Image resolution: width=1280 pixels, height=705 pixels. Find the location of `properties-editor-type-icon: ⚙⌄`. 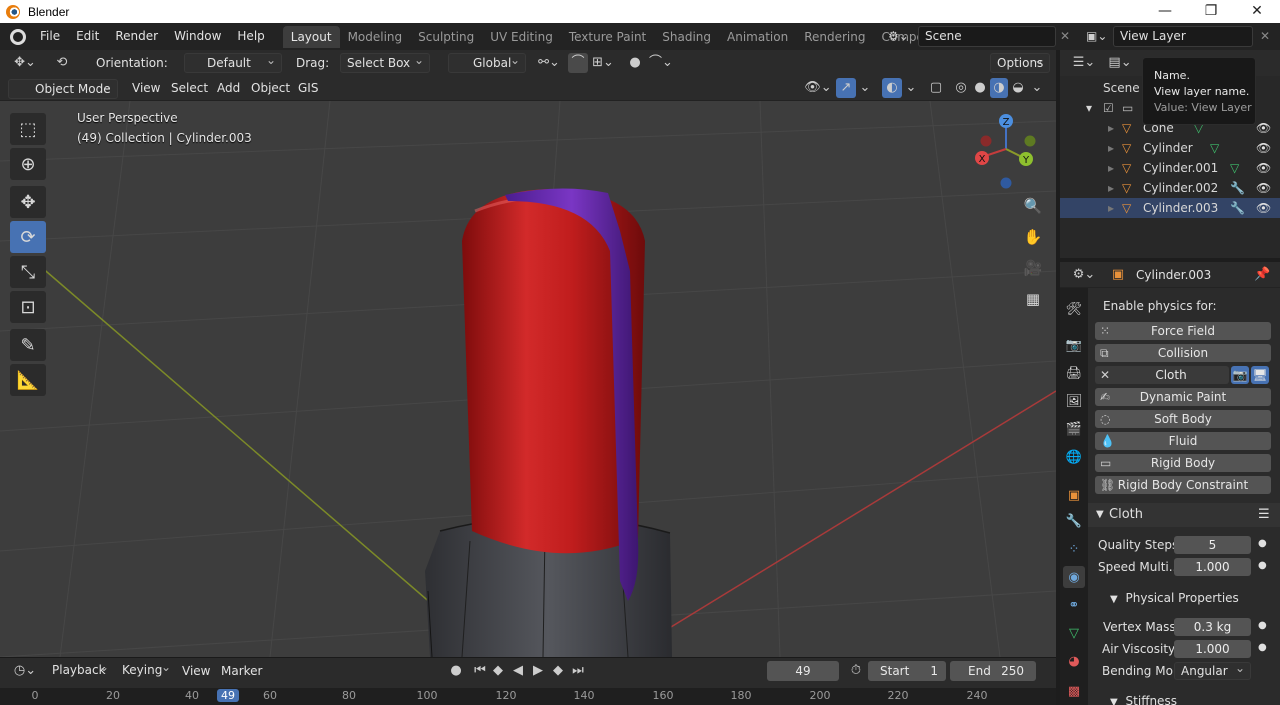

properties-editor-type-icon: ⚙⌄ is located at coordinates (1084, 275).